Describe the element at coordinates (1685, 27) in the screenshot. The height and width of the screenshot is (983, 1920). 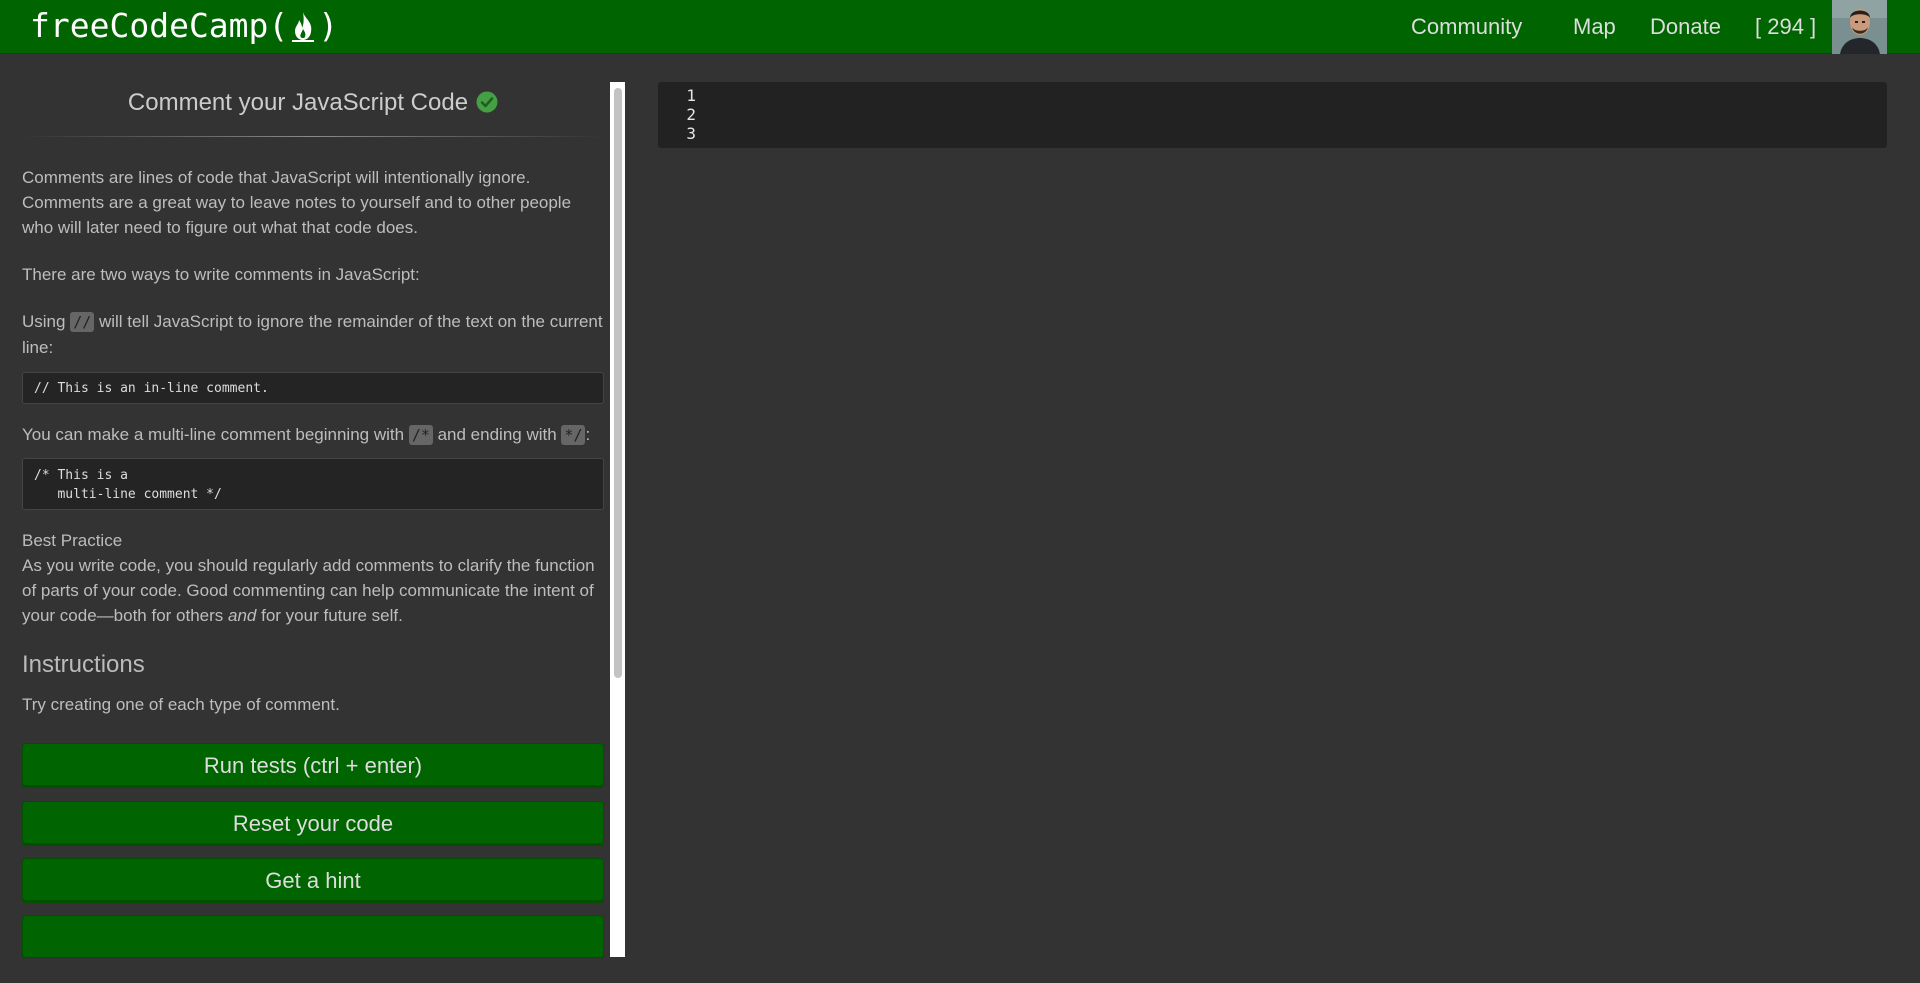
I see `nav-donate-link: Donate` at that location.